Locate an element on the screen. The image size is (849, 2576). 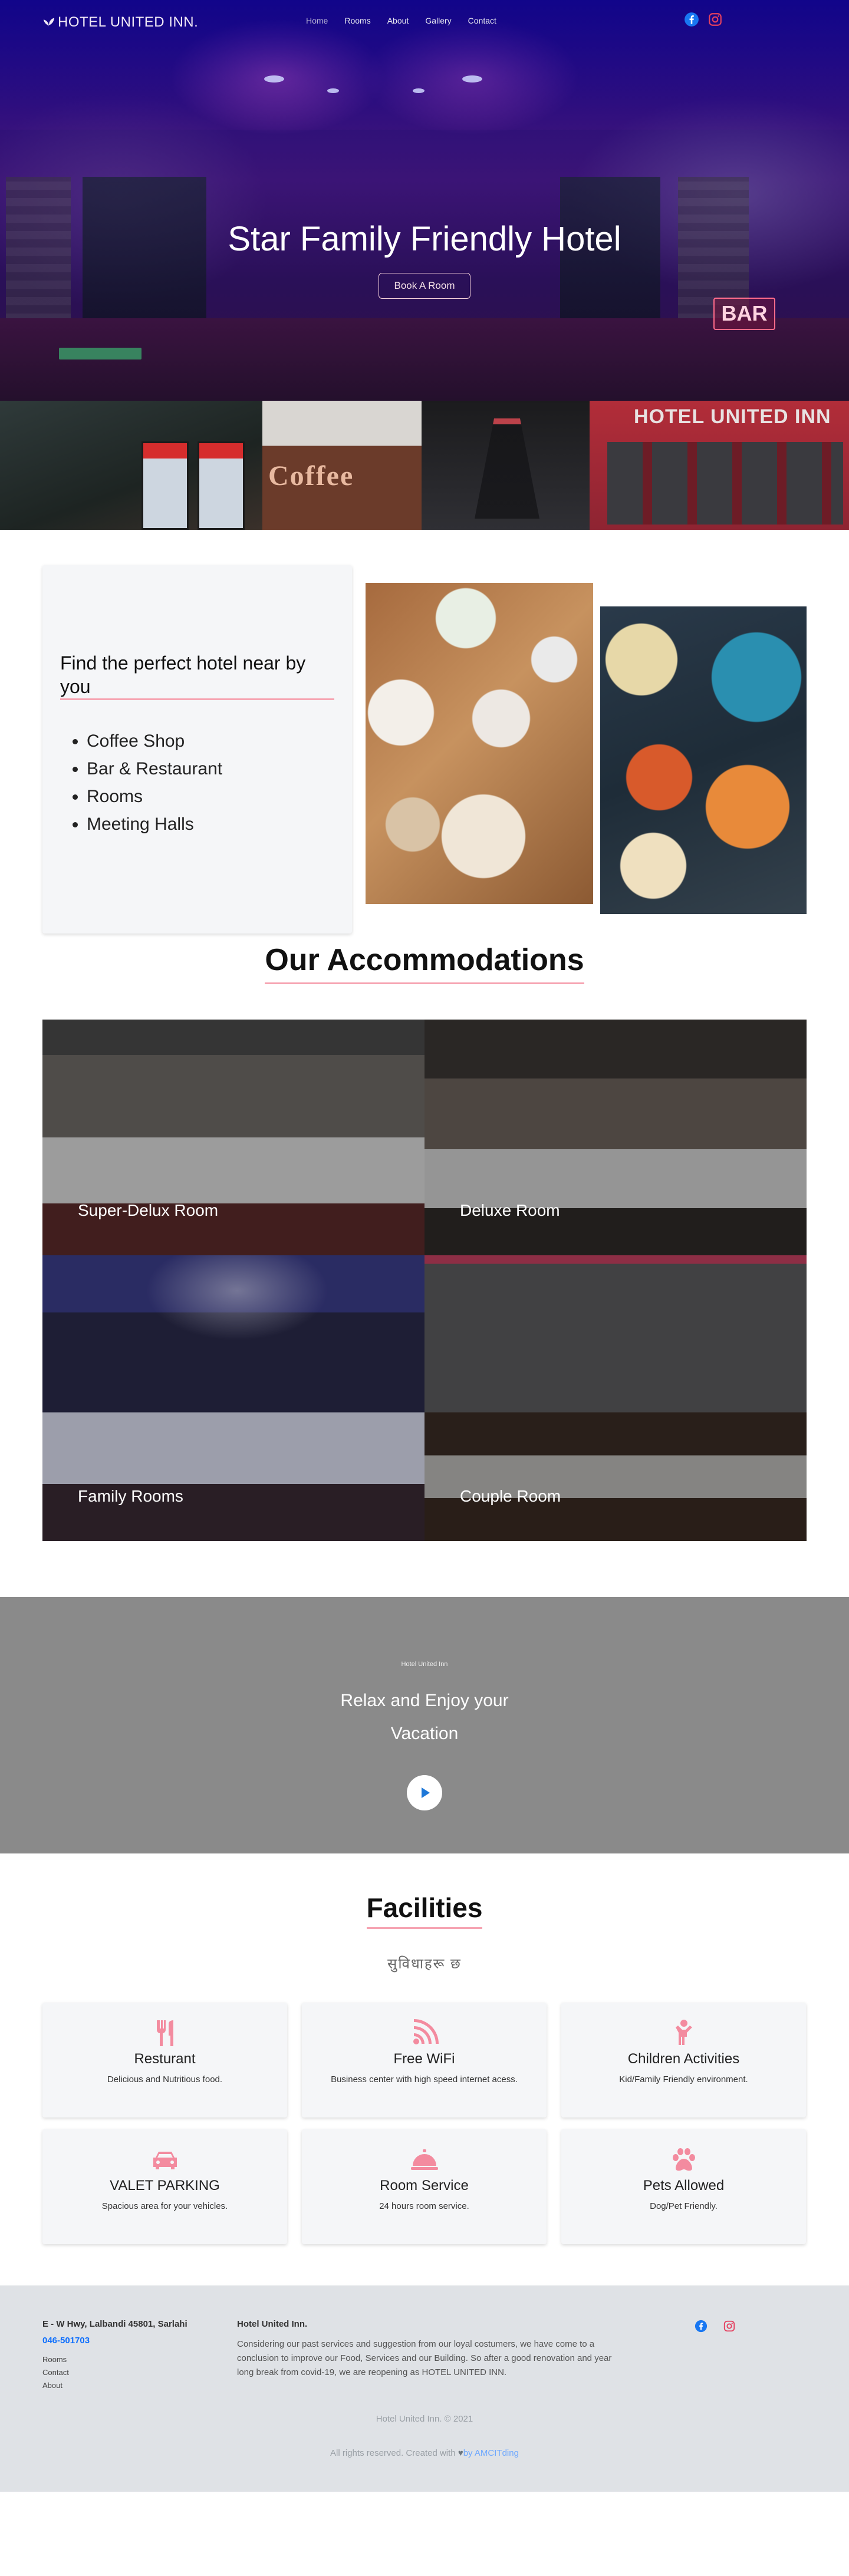
nav-links: Home Rooms About Gallery Contact is located at coordinates (402, 20).